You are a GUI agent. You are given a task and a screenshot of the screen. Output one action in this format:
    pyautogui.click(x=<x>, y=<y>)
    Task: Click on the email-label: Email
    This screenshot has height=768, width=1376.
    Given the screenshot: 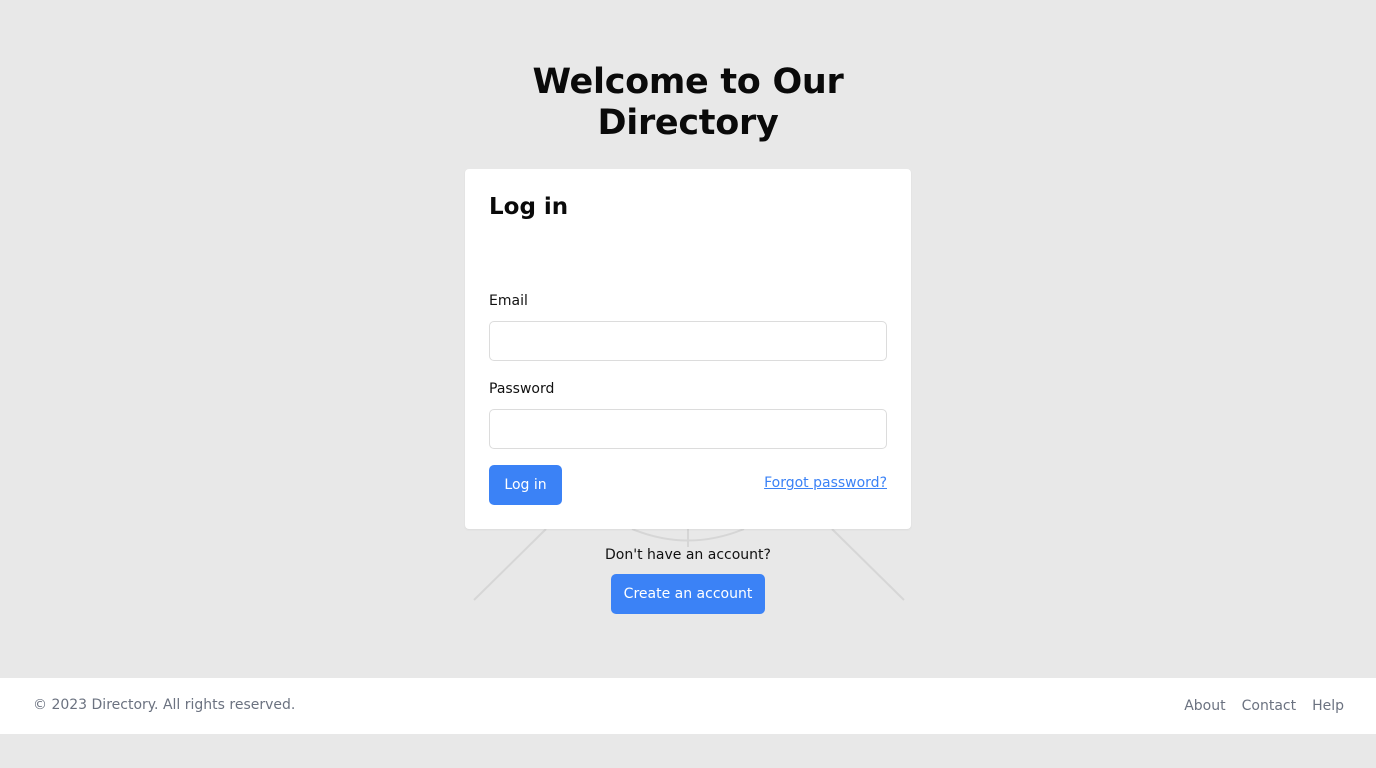 What is the action you would take?
    pyautogui.click(x=508, y=301)
    